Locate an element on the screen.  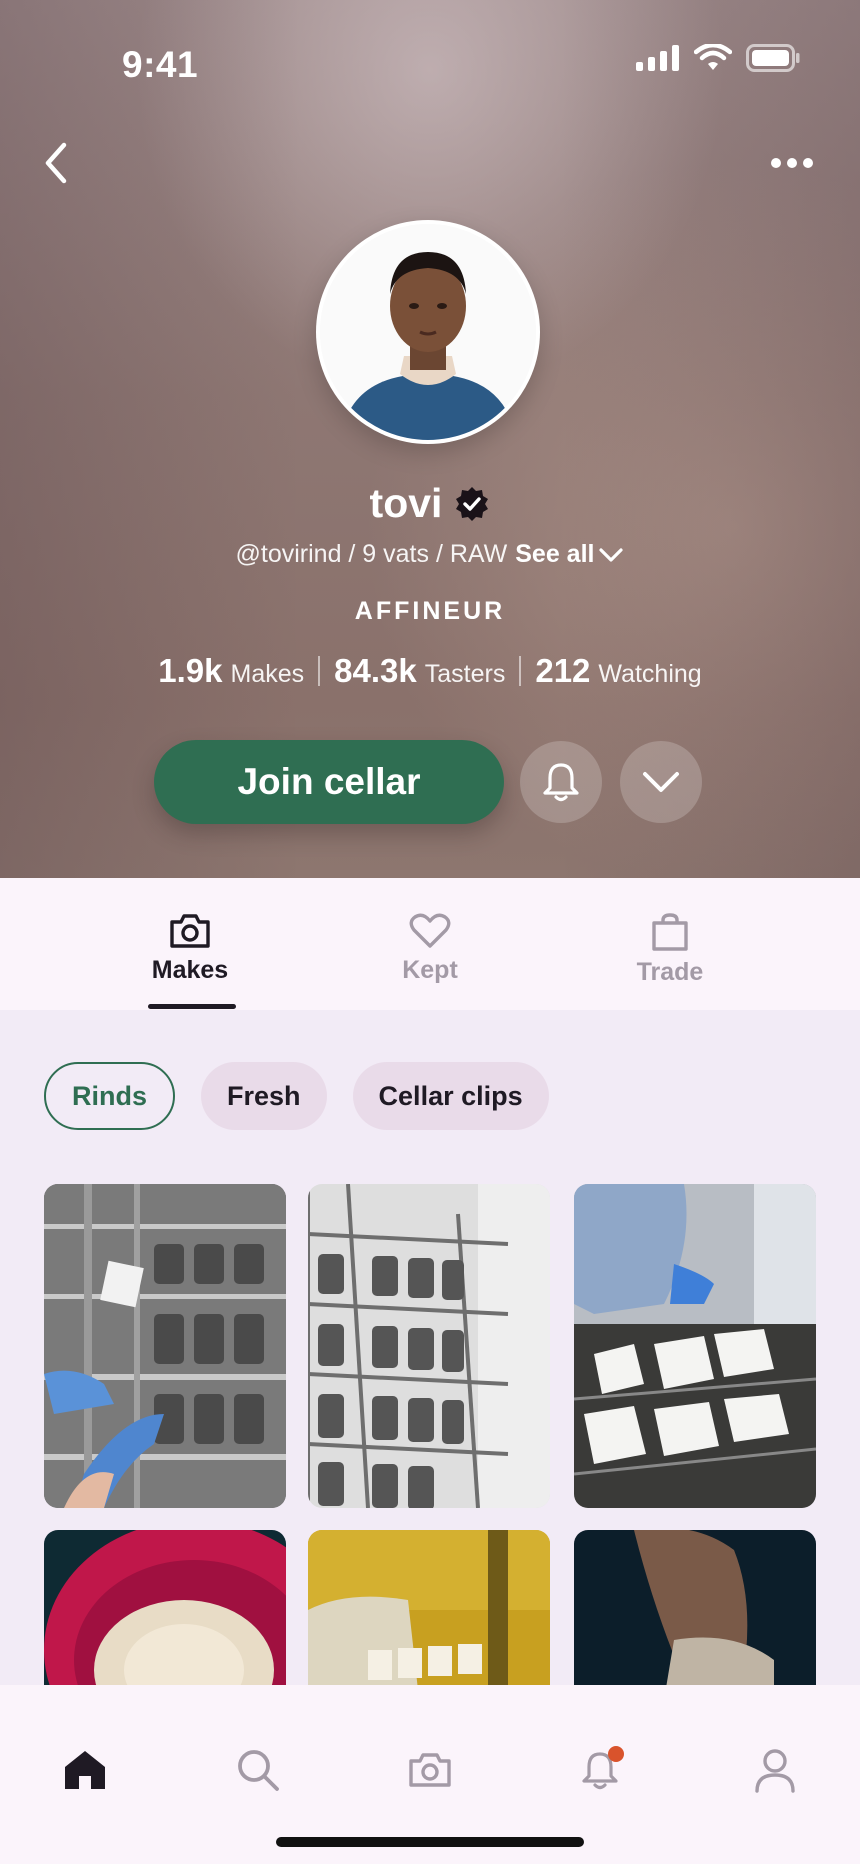
filter-chips: Rinds Fresh Cellar clips is located at coordinates (296, 1096).